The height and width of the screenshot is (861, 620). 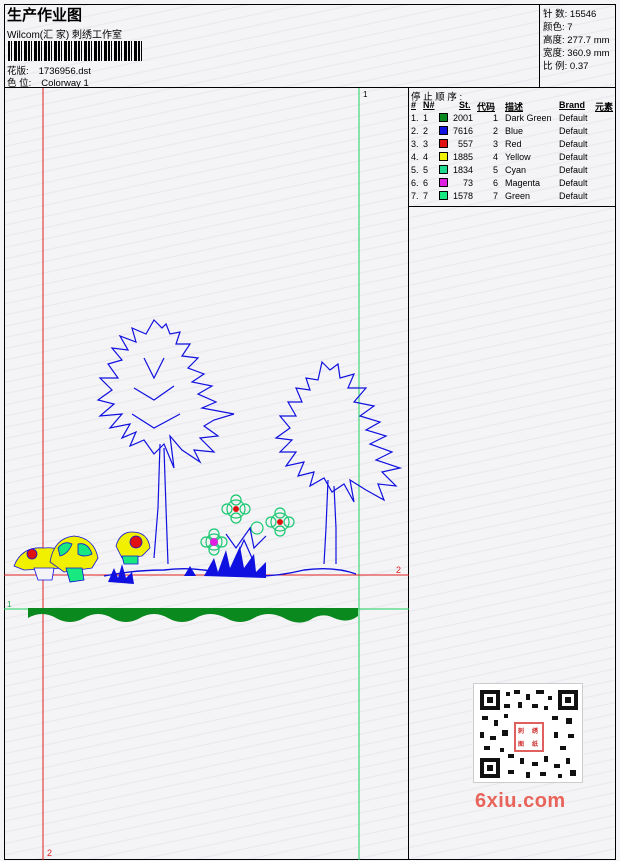 I want to click on flowers, so click(x=247, y=526).